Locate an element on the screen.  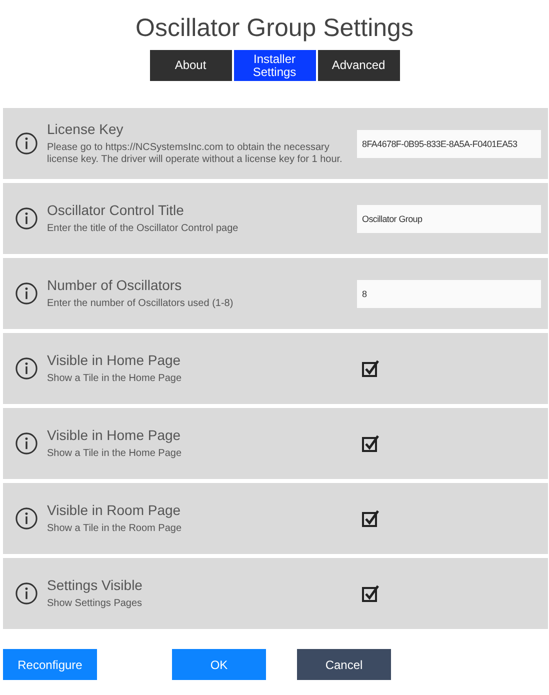
page-title: Oscillator Group Settings is located at coordinates (274, 28).